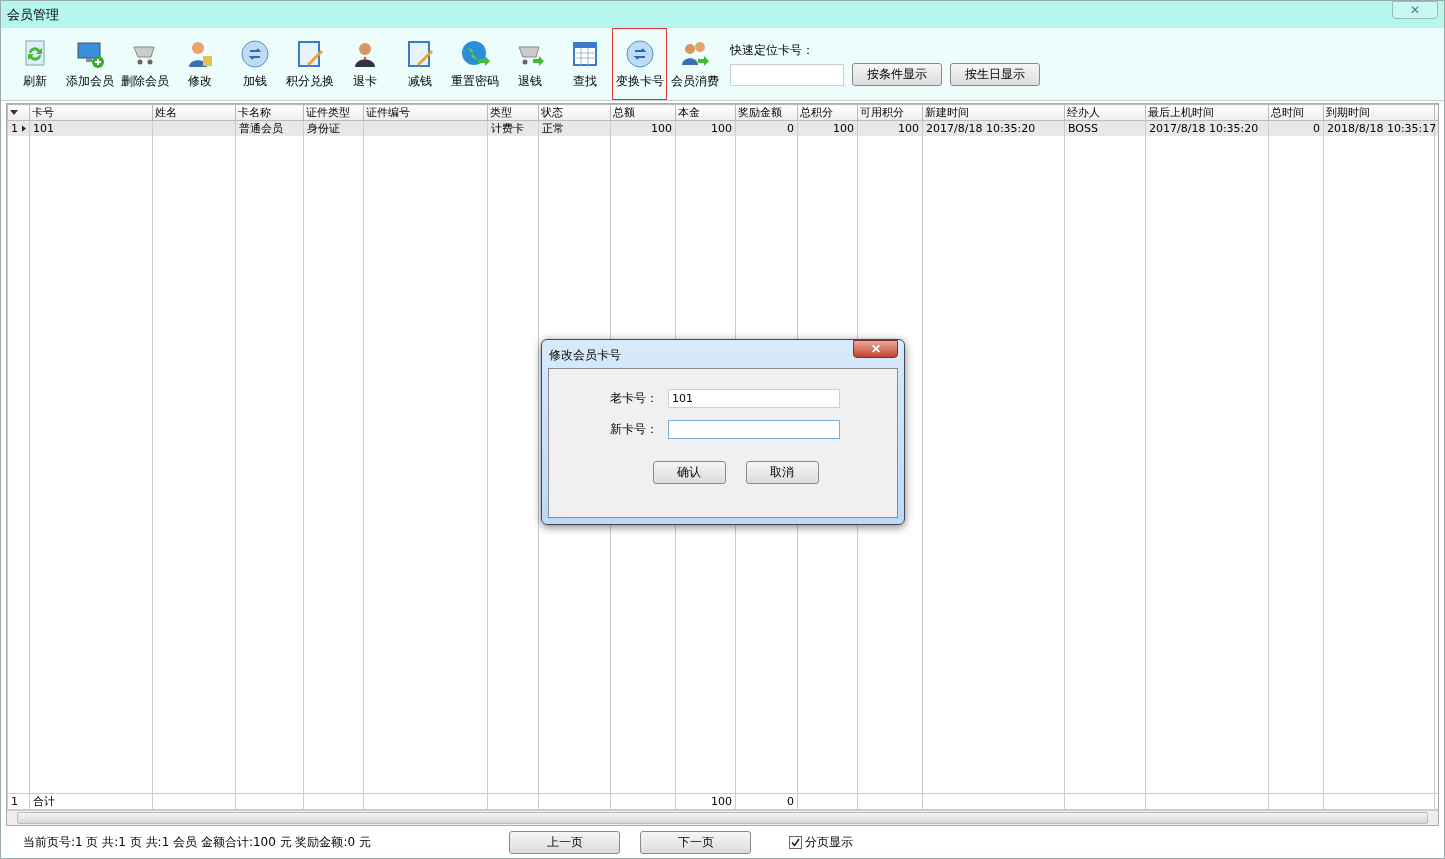 The height and width of the screenshot is (859, 1445). I want to click on current-row-arrow-icon, so click(24, 128).